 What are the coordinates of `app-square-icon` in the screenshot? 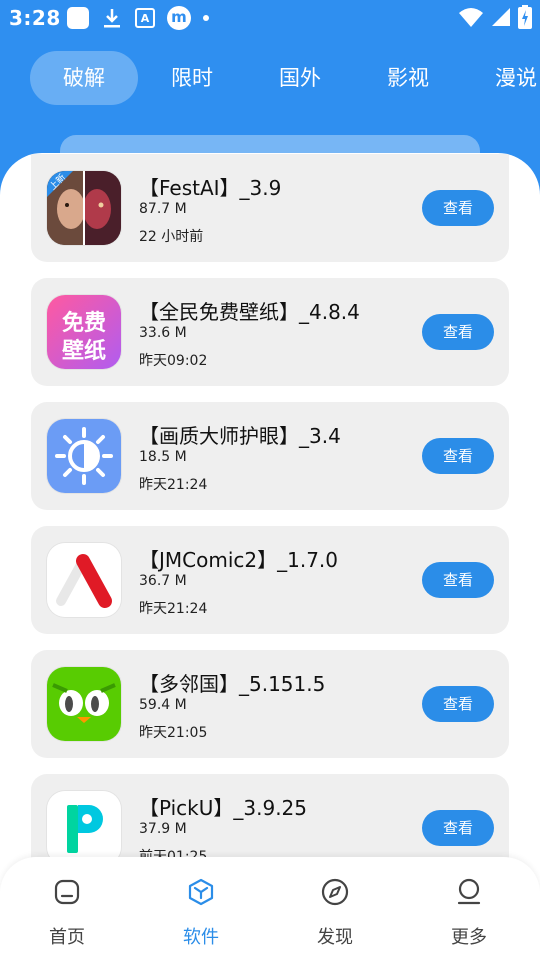 It's located at (78, 18).